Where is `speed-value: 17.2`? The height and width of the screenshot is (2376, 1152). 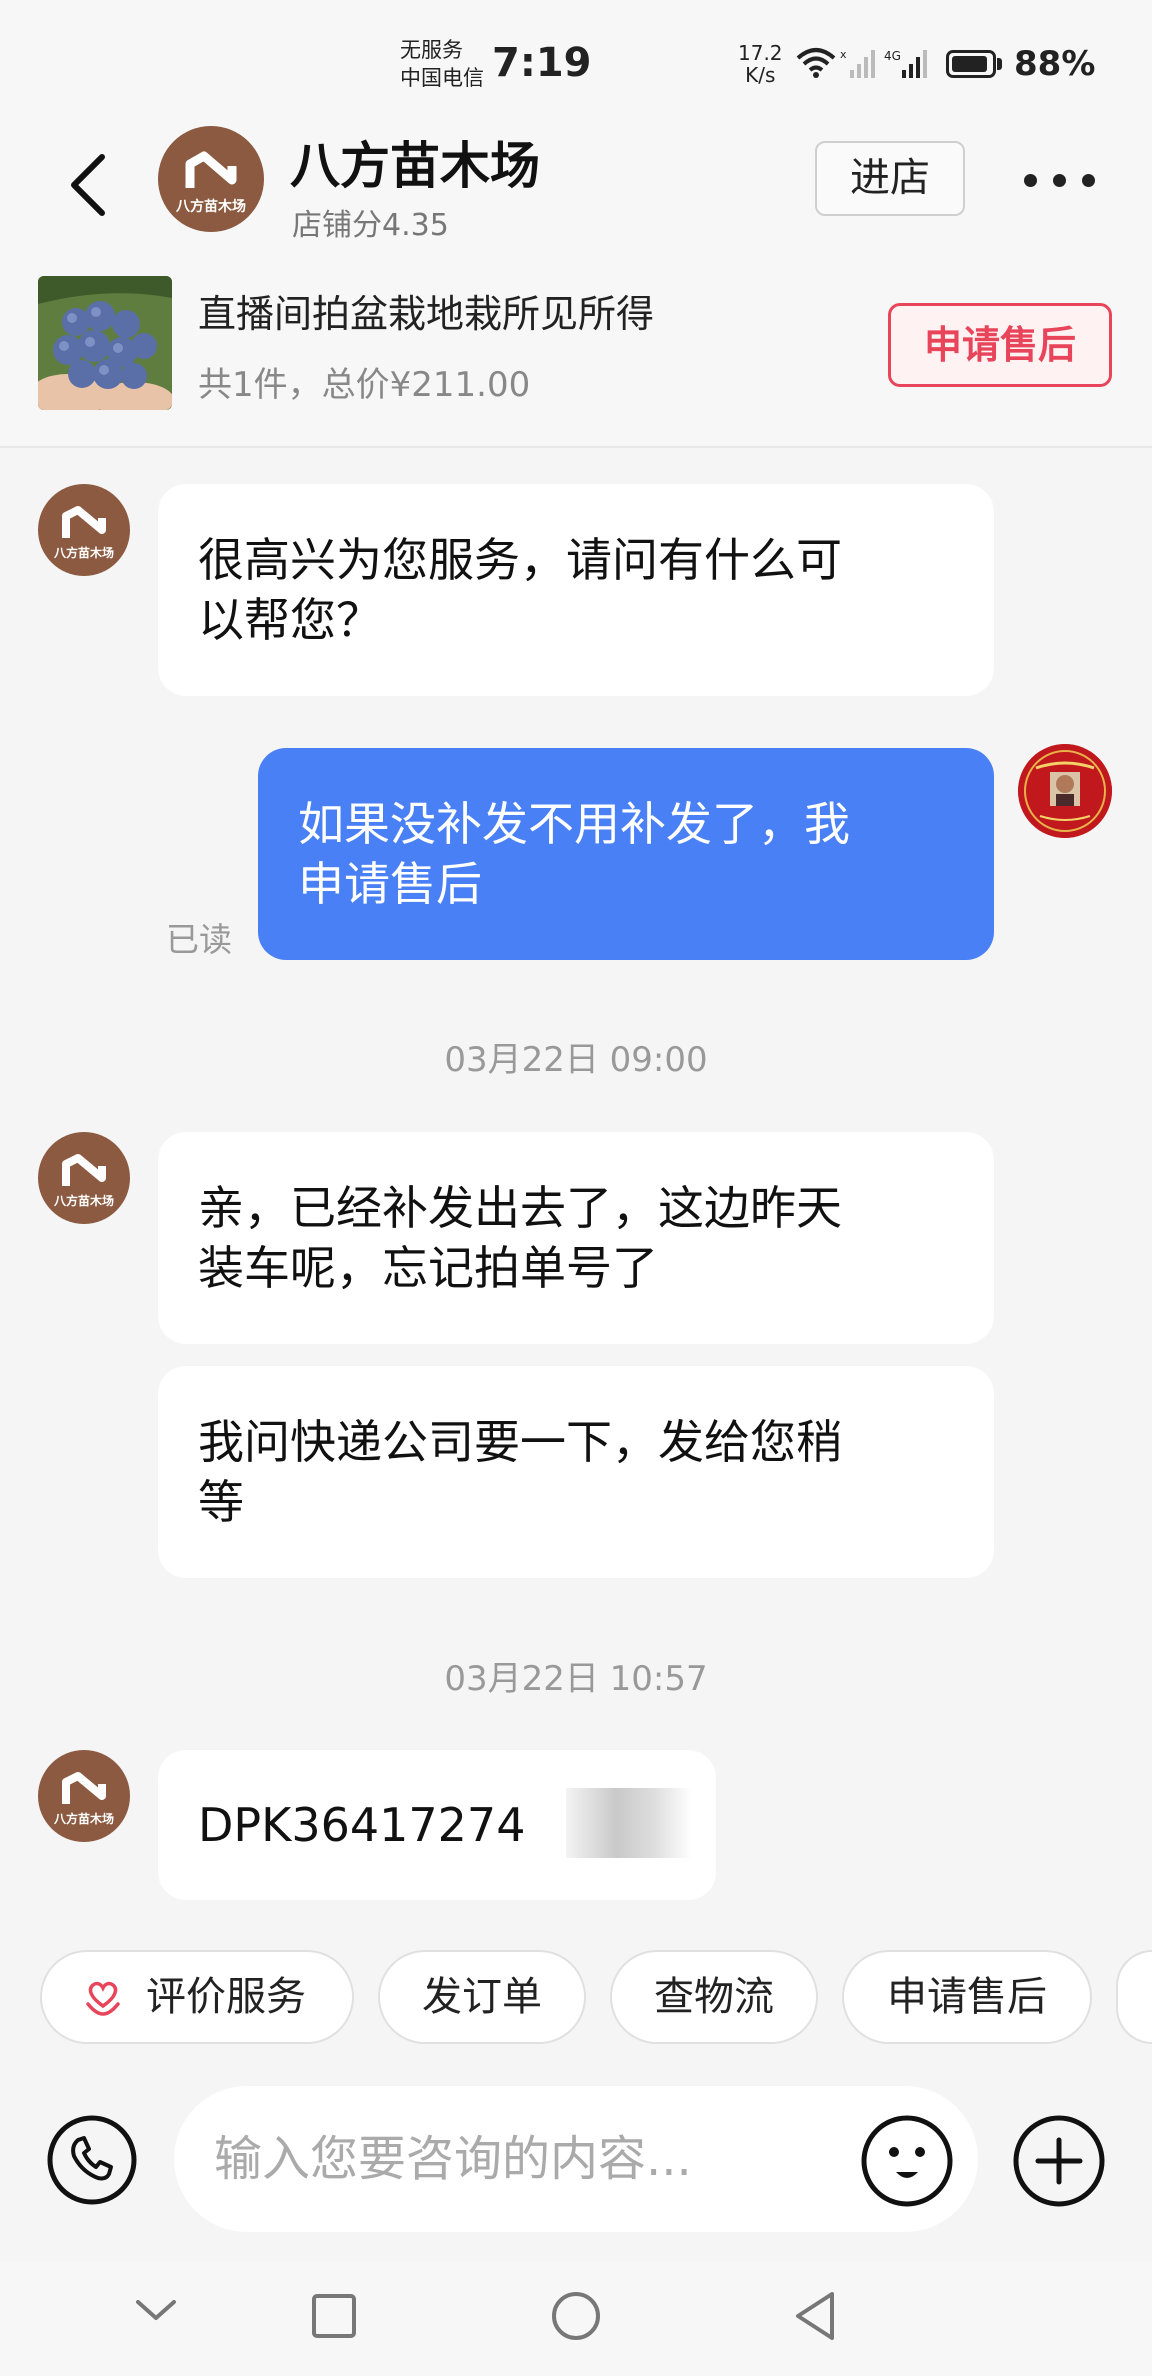 speed-value: 17.2 is located at coordinates (760, 53).